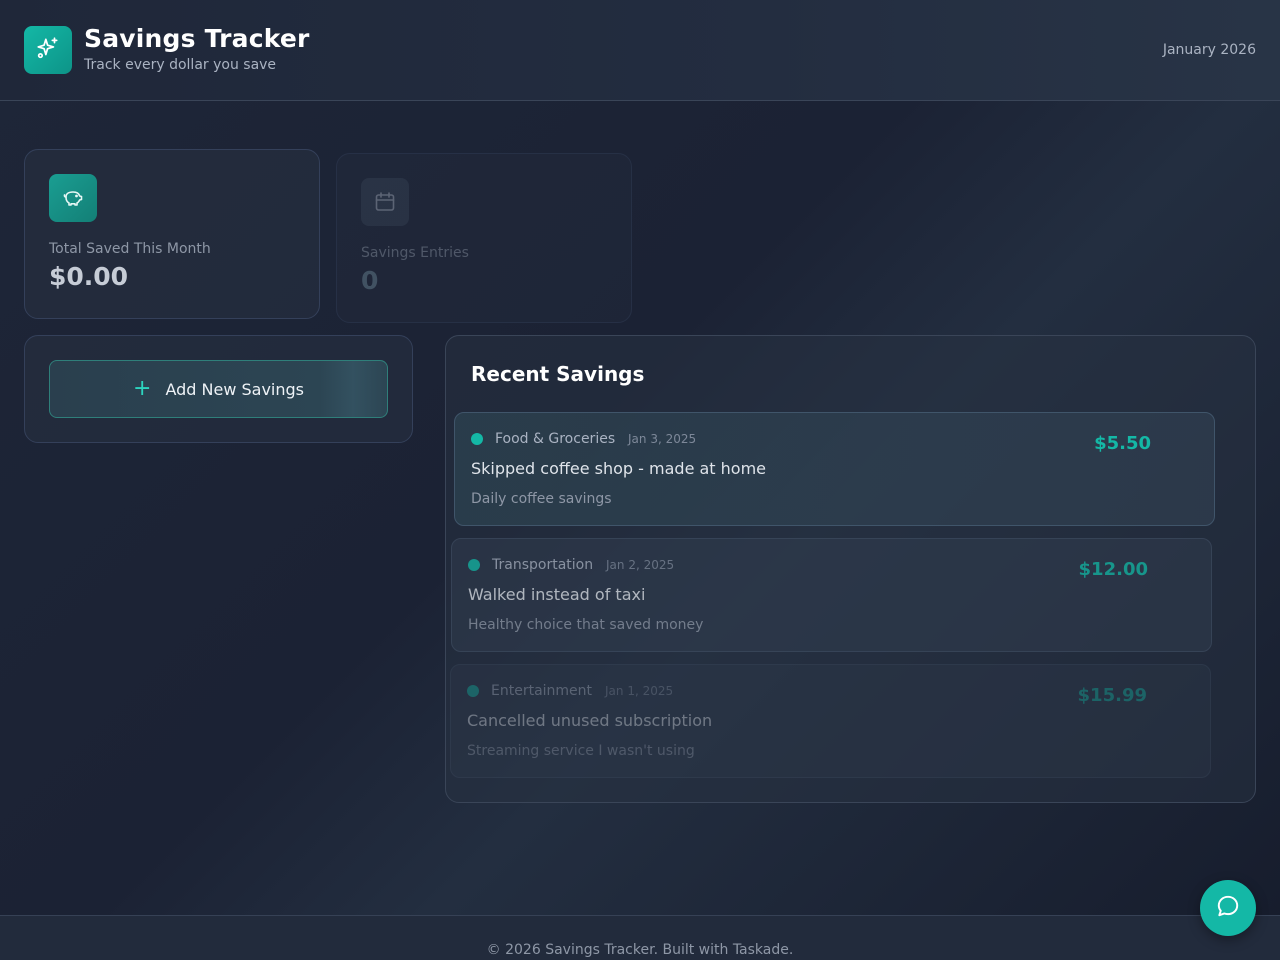 The height and width of the screenshot is (960, 1280). I want to click on sparkles-icon, so click(48, 50).